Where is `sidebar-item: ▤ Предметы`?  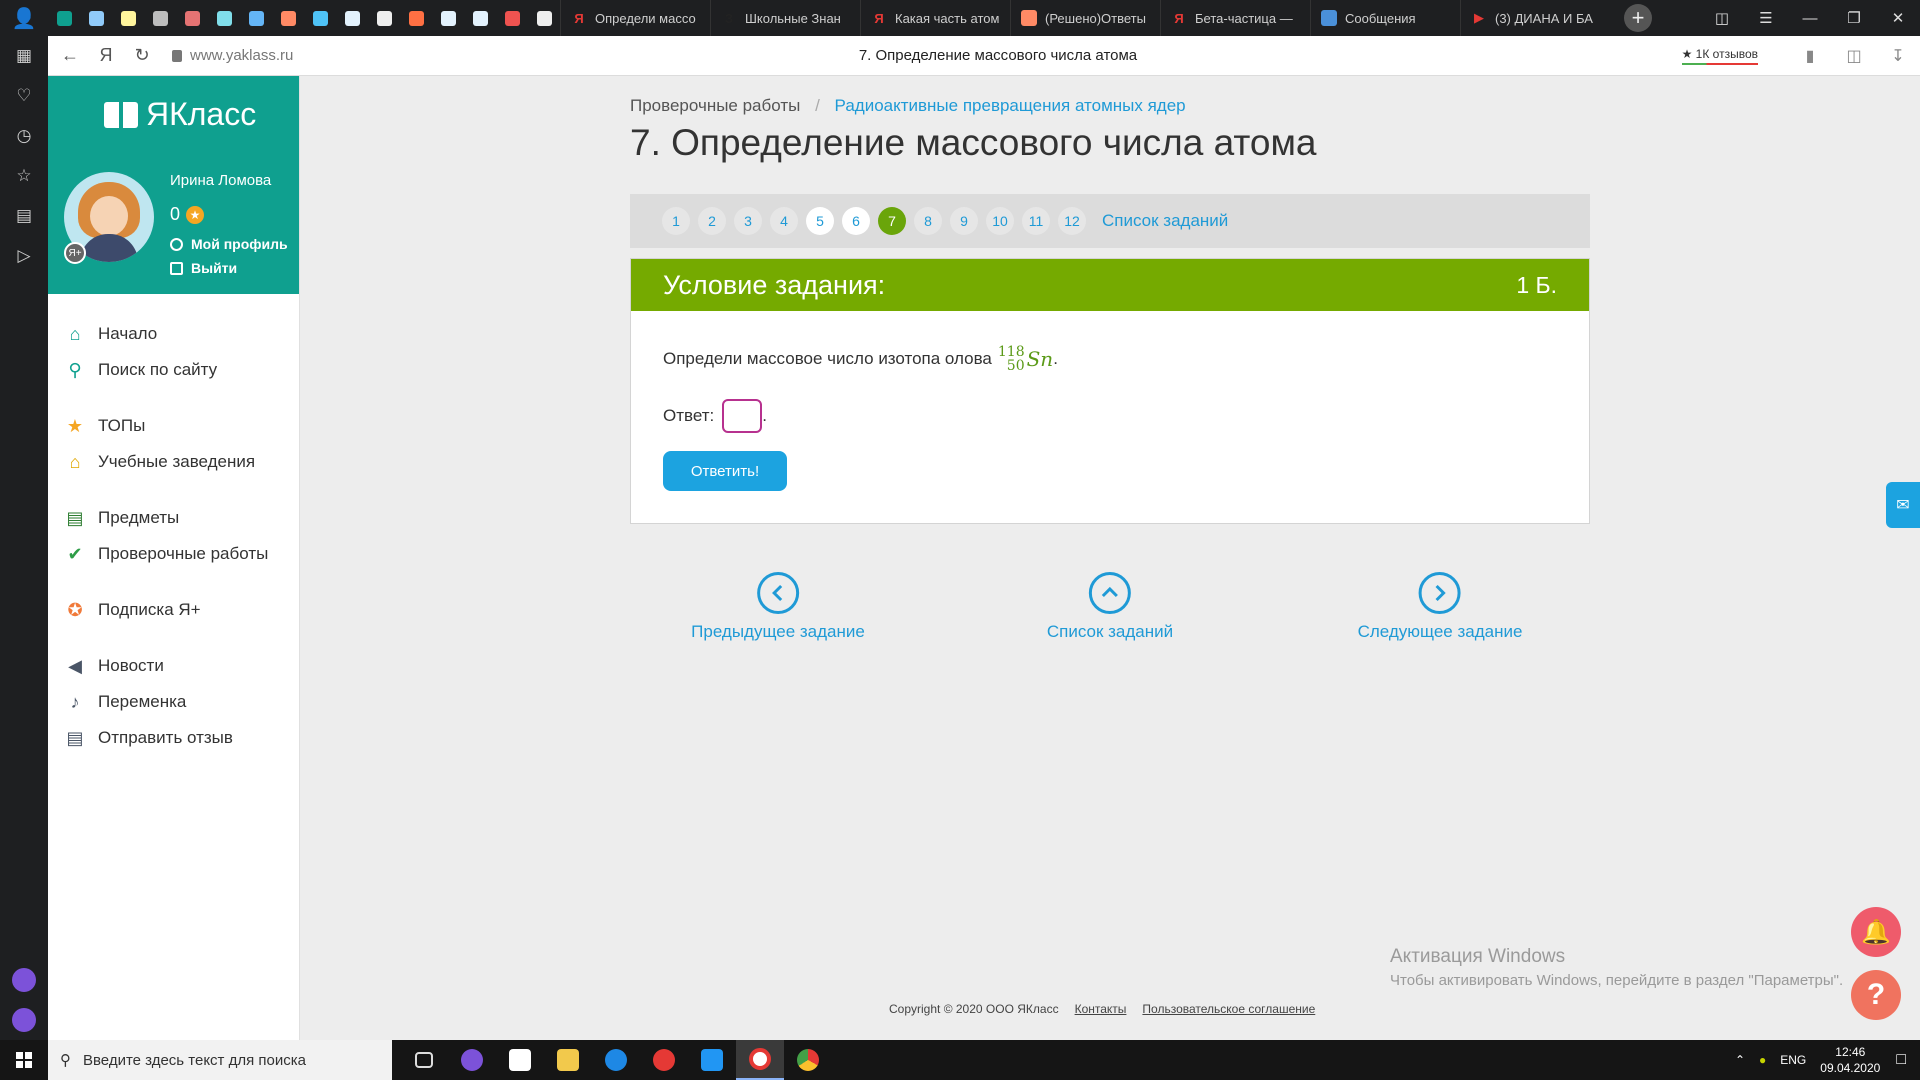
sidebar-item: ▤ Предметы is located at coordinates (173, 518).